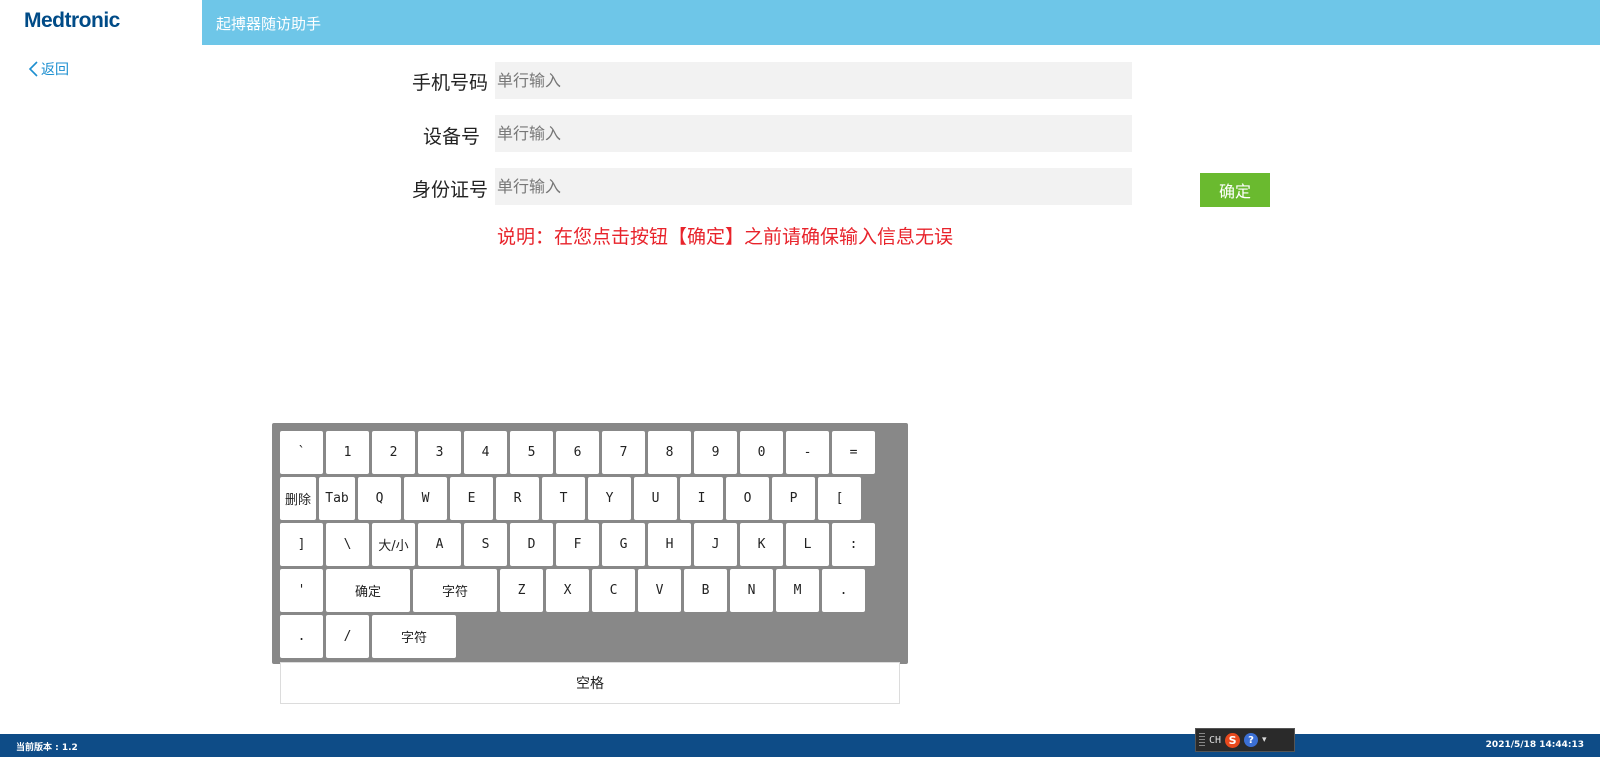 The image size is (1600, 757). I want to click on logo-container: Medtronic, so click(101, 22).